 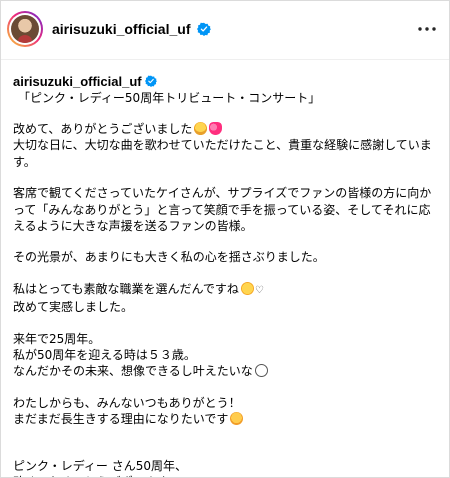 What do you see at coordinates (259, 290) in the screenshot?
I see `heart-symbol: ♡` at bounding box center [259, 290].